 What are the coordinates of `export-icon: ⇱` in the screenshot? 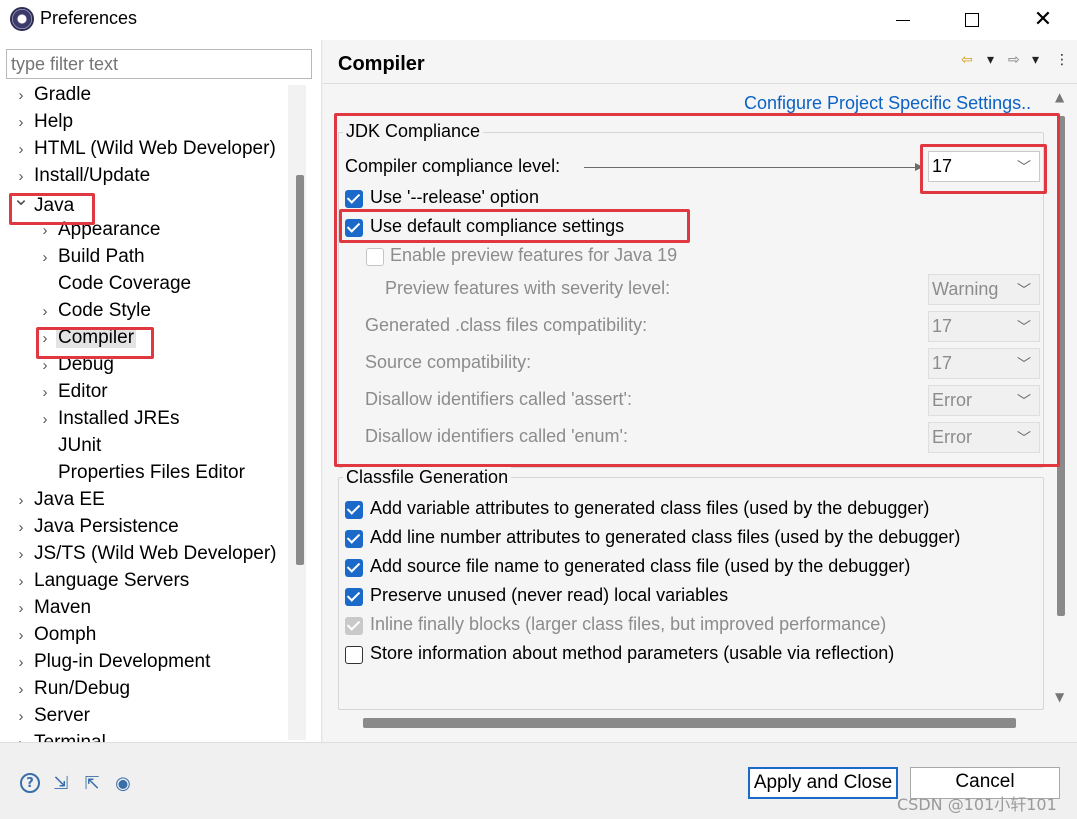 It's located at (92, 783).